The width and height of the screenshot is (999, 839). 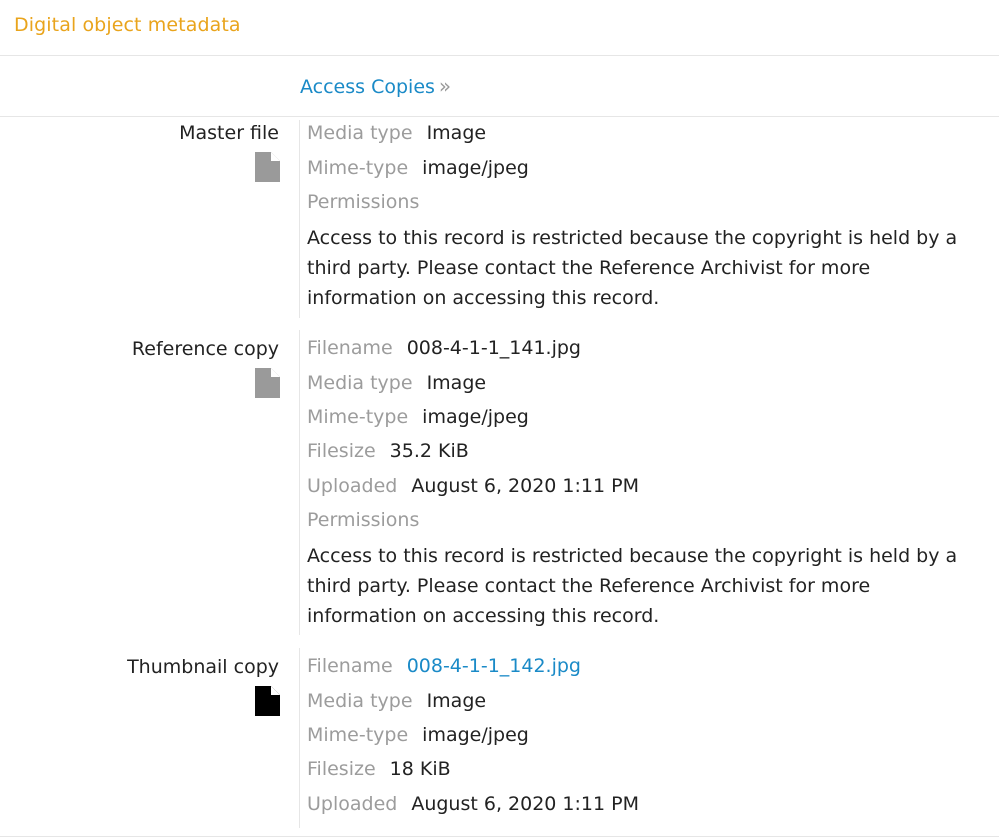 I want to click on thumbnail-filename-link: 008-4-1-1_142.jpg, so click(x=494, y=666).